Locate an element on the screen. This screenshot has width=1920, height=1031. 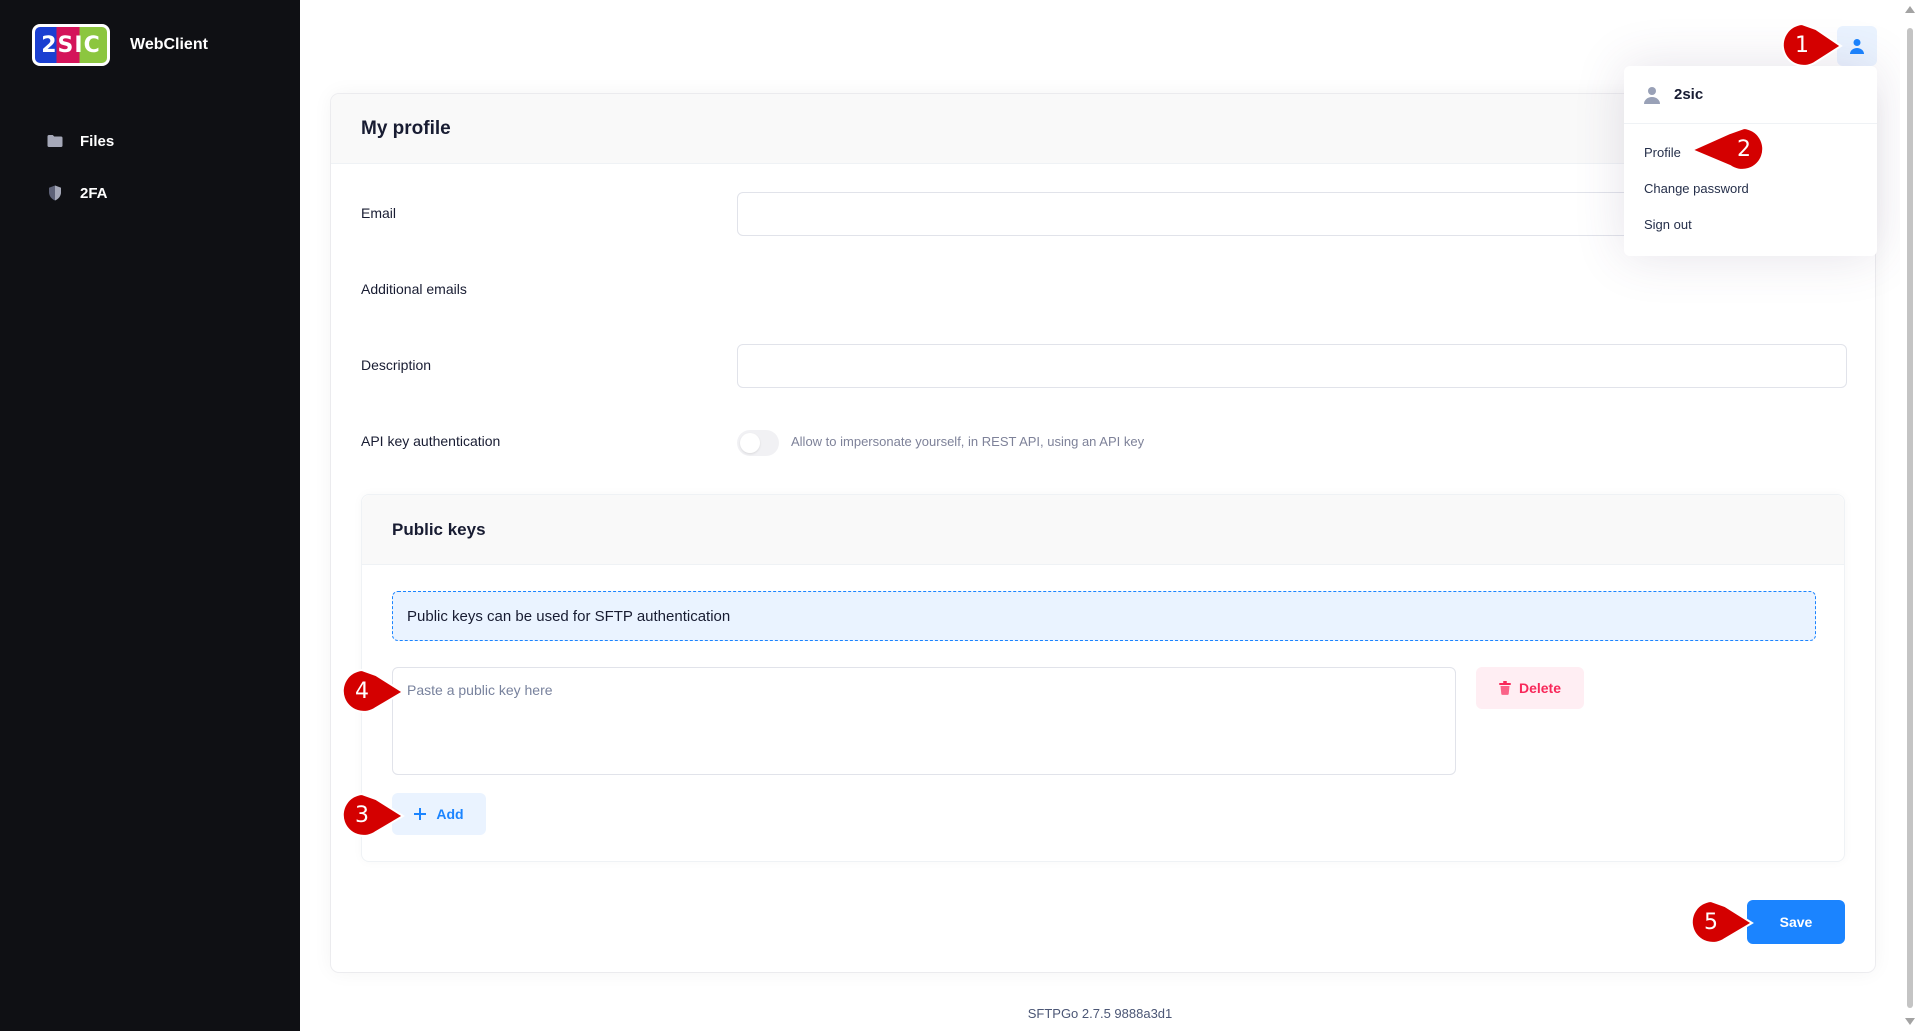
callout-1: 1 is located at coordinates (1824, 45).